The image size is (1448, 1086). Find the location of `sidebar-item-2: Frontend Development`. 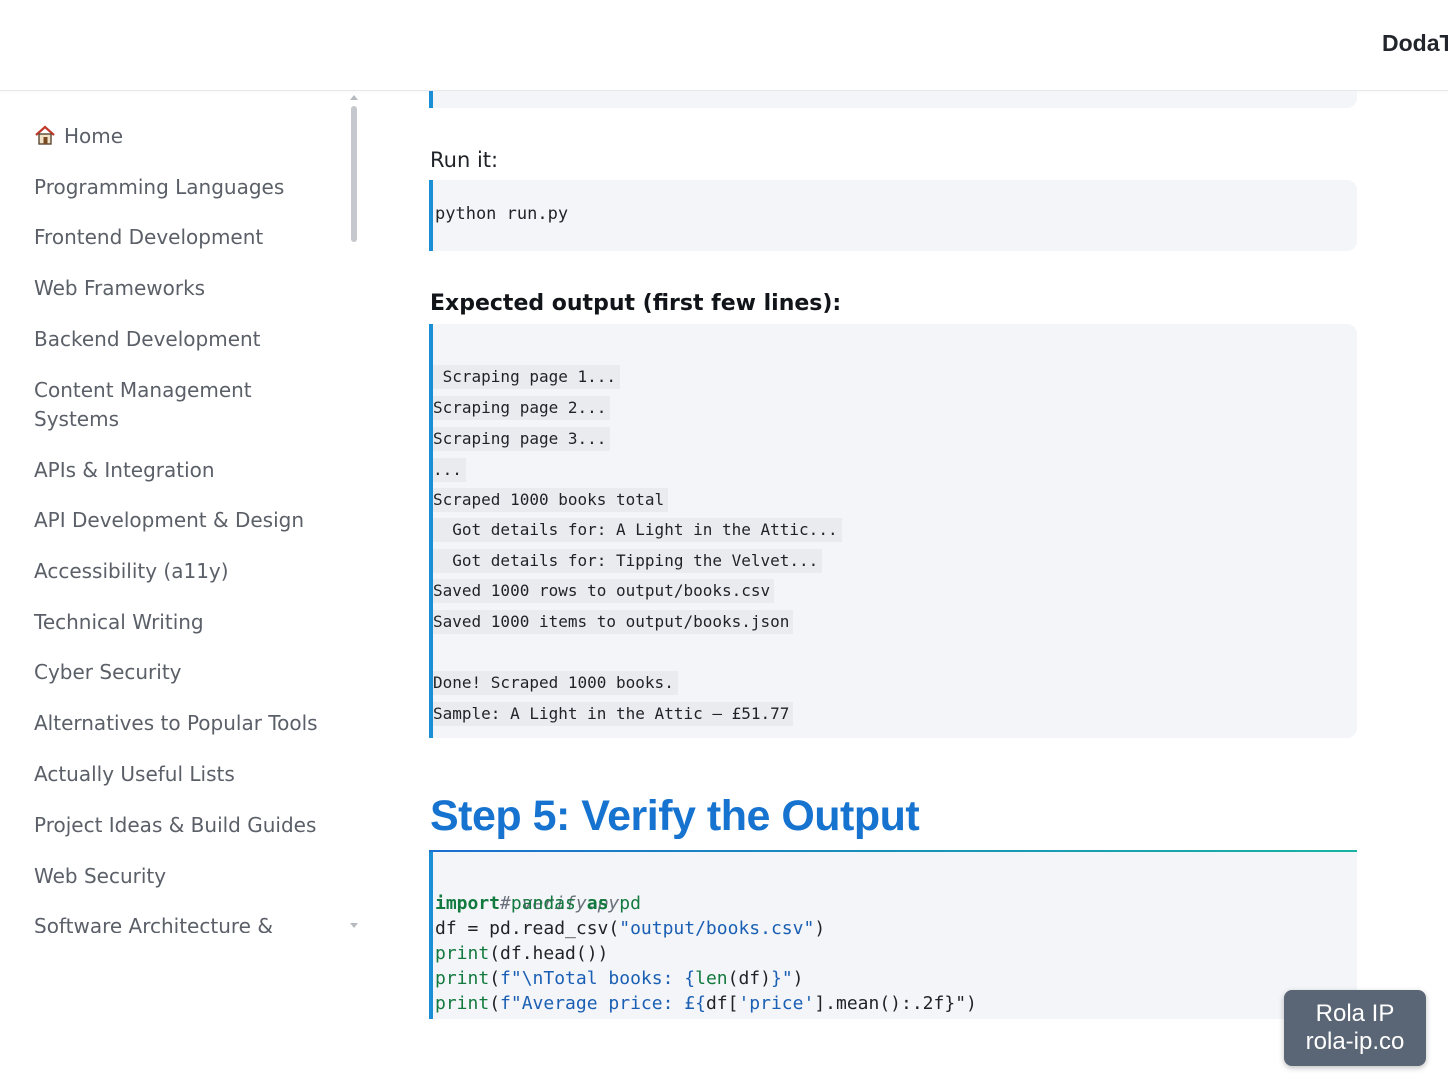

sidebar-item-2: Frontend Development is located at coordinates (184, 237).